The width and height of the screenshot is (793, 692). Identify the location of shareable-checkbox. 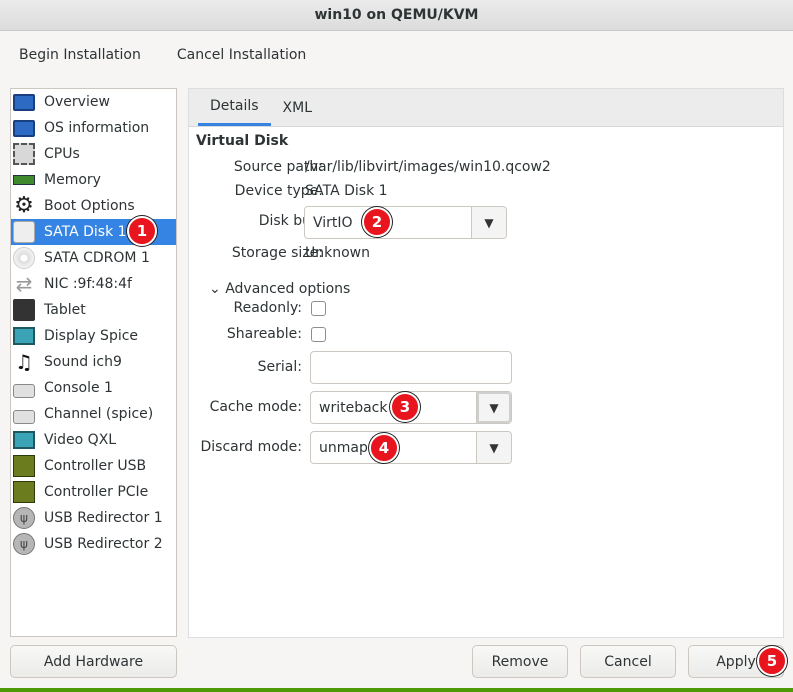
(318, 334).